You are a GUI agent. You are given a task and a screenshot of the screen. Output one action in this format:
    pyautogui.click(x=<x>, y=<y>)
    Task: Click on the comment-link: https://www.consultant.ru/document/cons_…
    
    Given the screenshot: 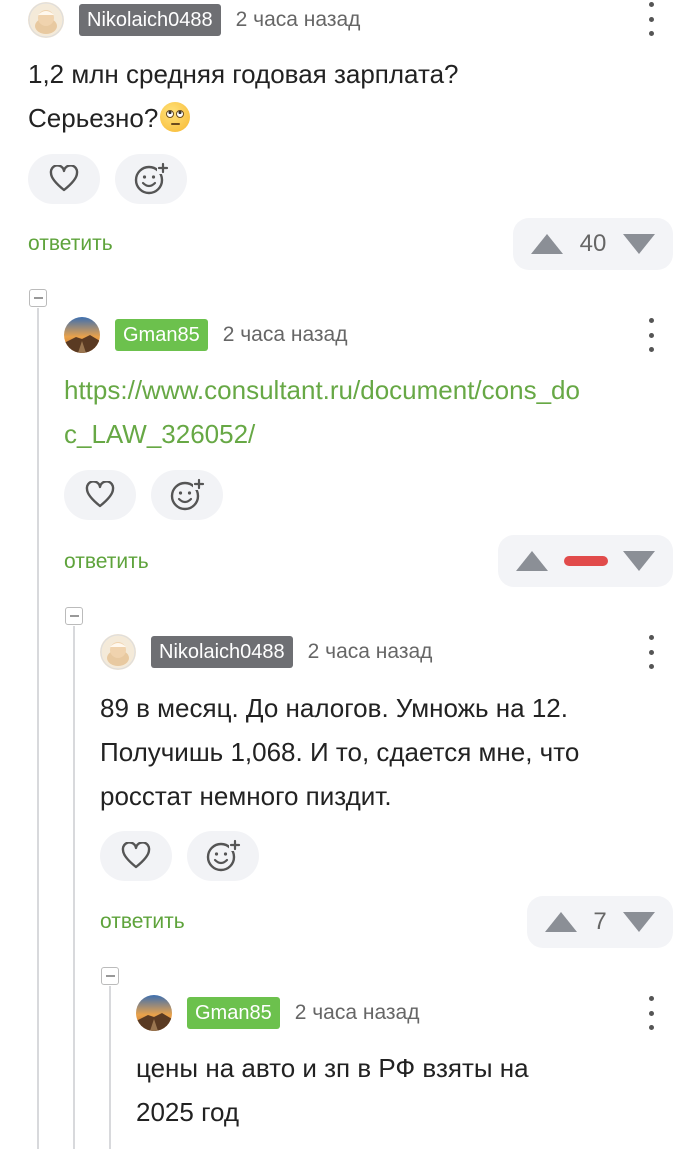 What is the action you would take?
    pyautogui.click(x=322, y=412)
    